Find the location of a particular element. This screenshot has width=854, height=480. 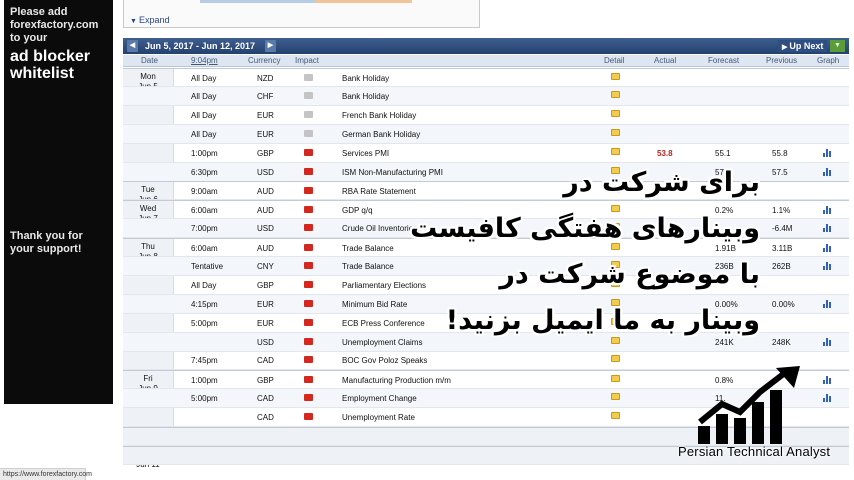

expand-link: ▼ Expand is located at coordinates (149, 20).